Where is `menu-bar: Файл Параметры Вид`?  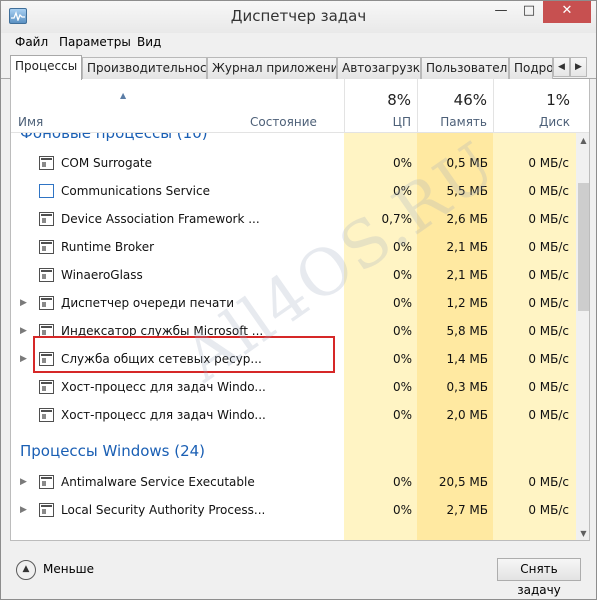
menu-bar: Файл Параметры Вид is located at coordinates (298, 43).